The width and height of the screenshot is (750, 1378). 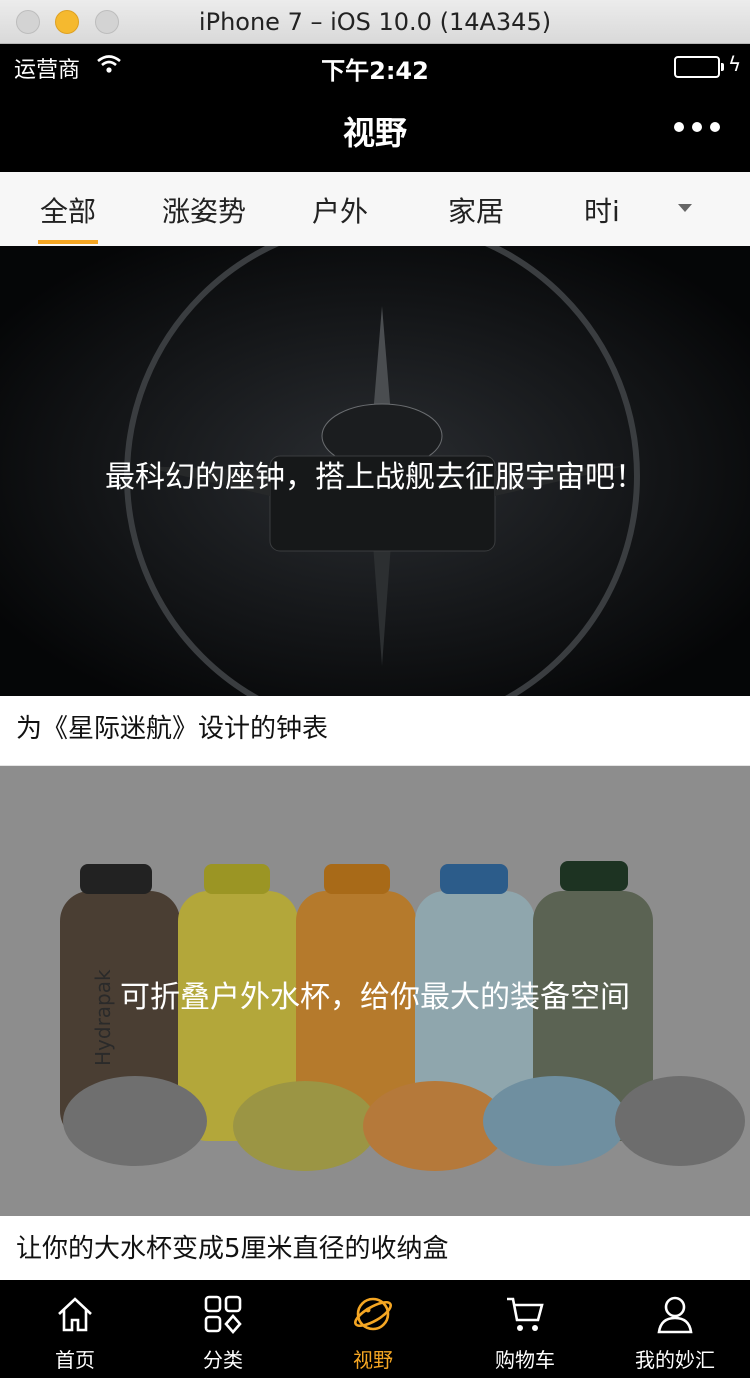 I want to click on tab-home: 家居, so click(x=476, y=210).